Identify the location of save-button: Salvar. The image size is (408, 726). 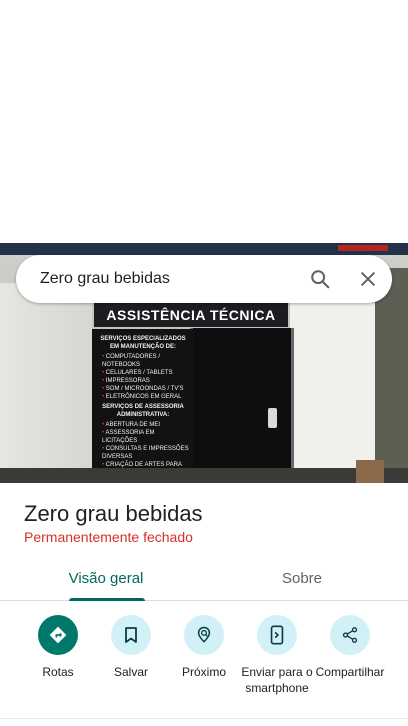
(131, 646).